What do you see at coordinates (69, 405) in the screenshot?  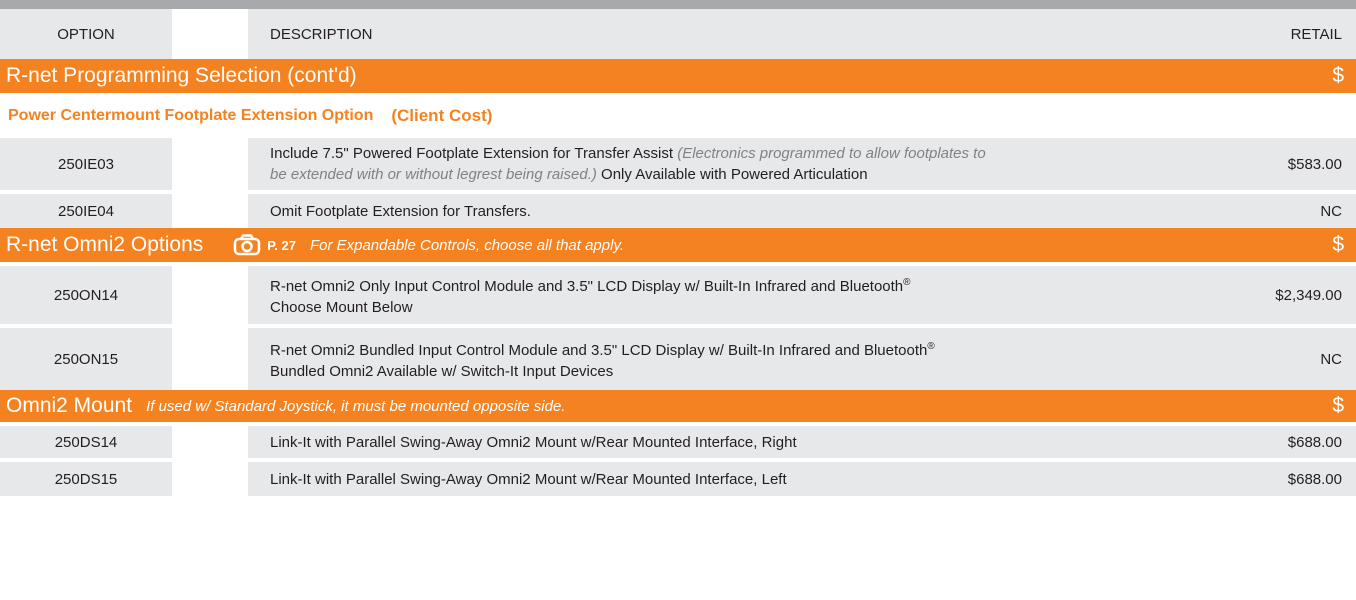 I see `section-title: Omni2 Mount` at bounding box center [69, 405].